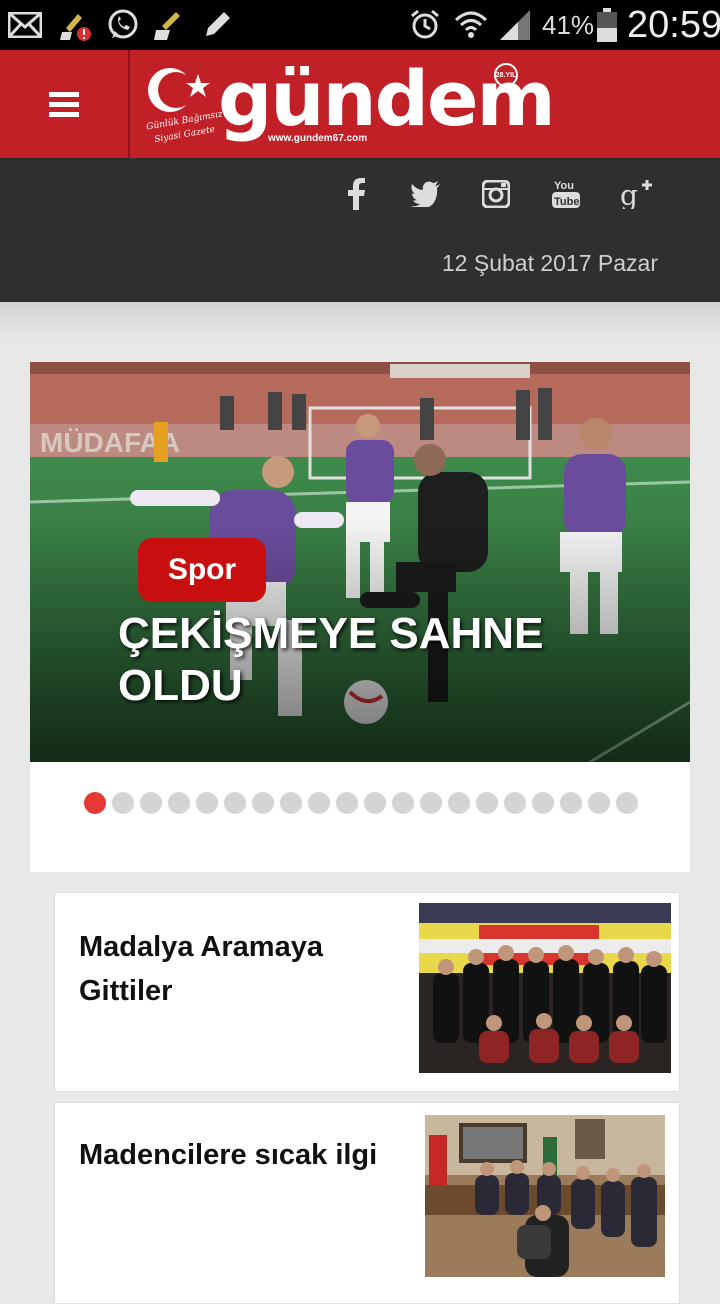 This screenshot has height=1304, width=720. I want to click on news-card: Madencilere sıcak ilgi, so click(367, 1203).